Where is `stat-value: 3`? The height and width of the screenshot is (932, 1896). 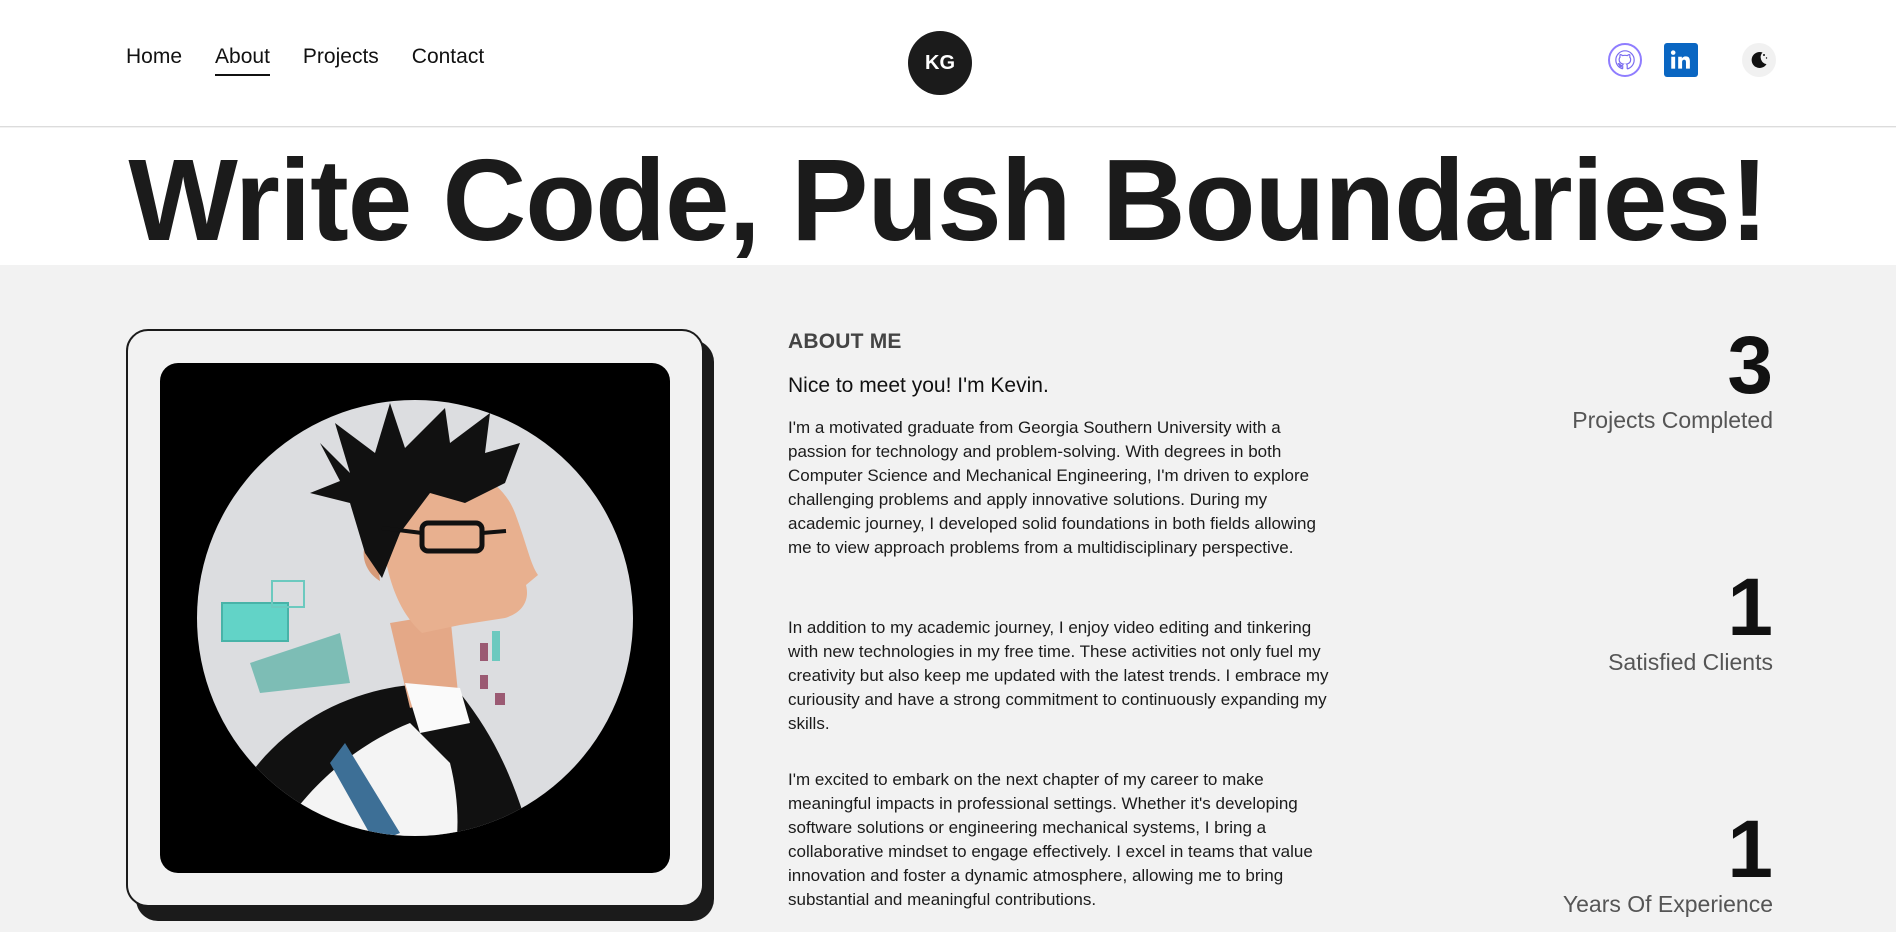 stat-value: 3 is located at coordinates (1750, 365).